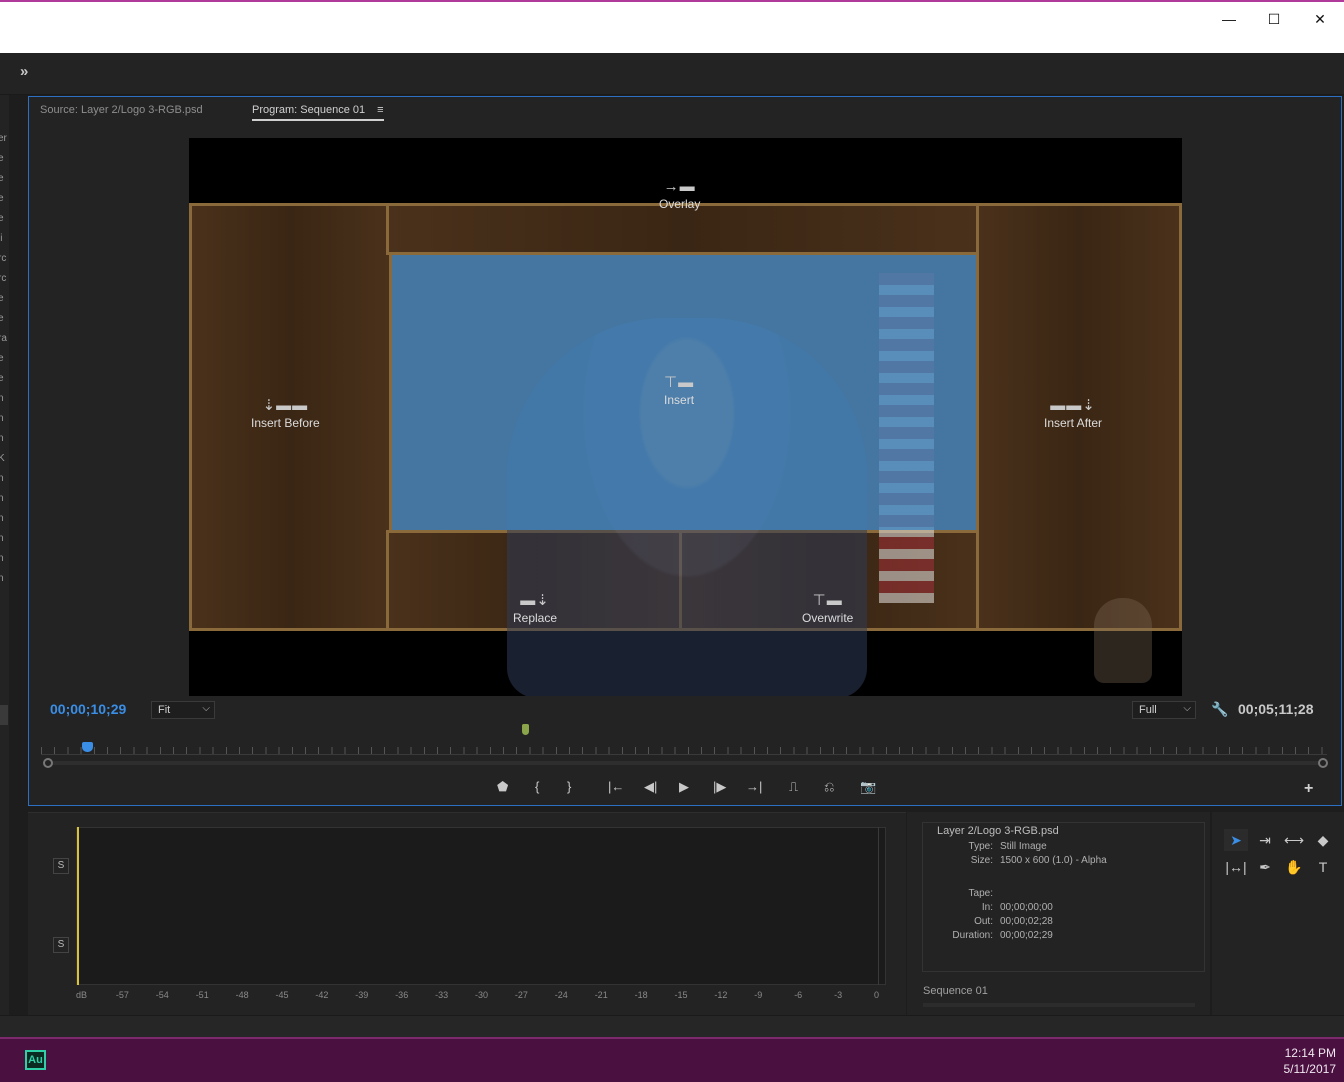 This screenshot has height=1082, width=1344. What do you see at coordinates (1265, 840) in the screenshot?
I see `track-select-tool-icon: ⇥` at bounding box center [1265, 840].